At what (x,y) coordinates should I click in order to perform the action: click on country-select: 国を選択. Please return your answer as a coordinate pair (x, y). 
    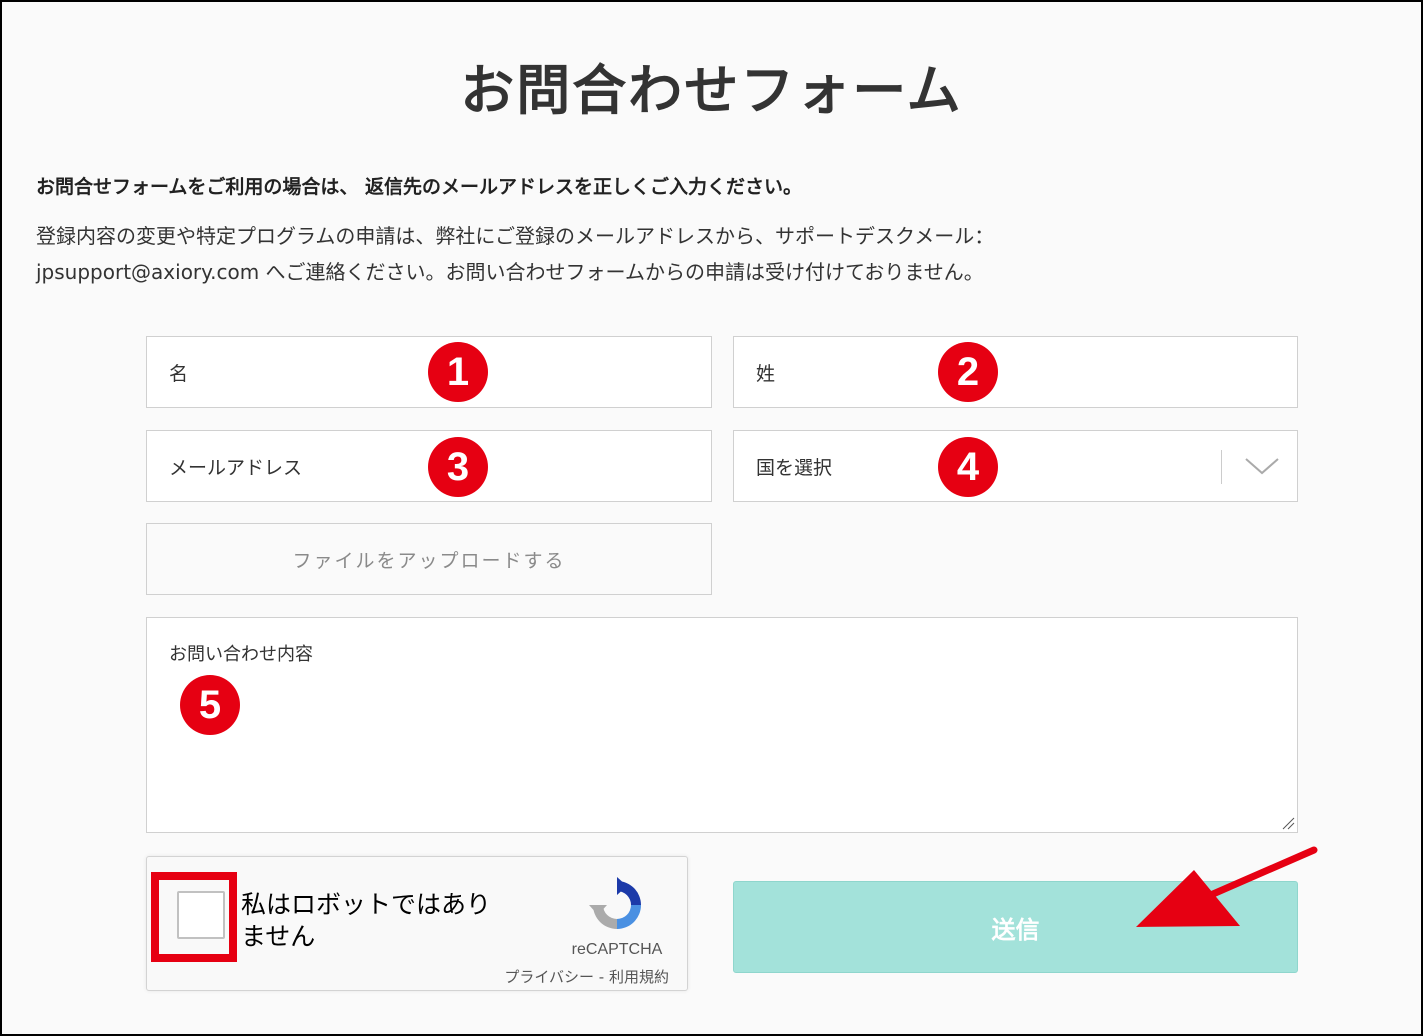
    Looking at the image, I should click on (1015, 466).